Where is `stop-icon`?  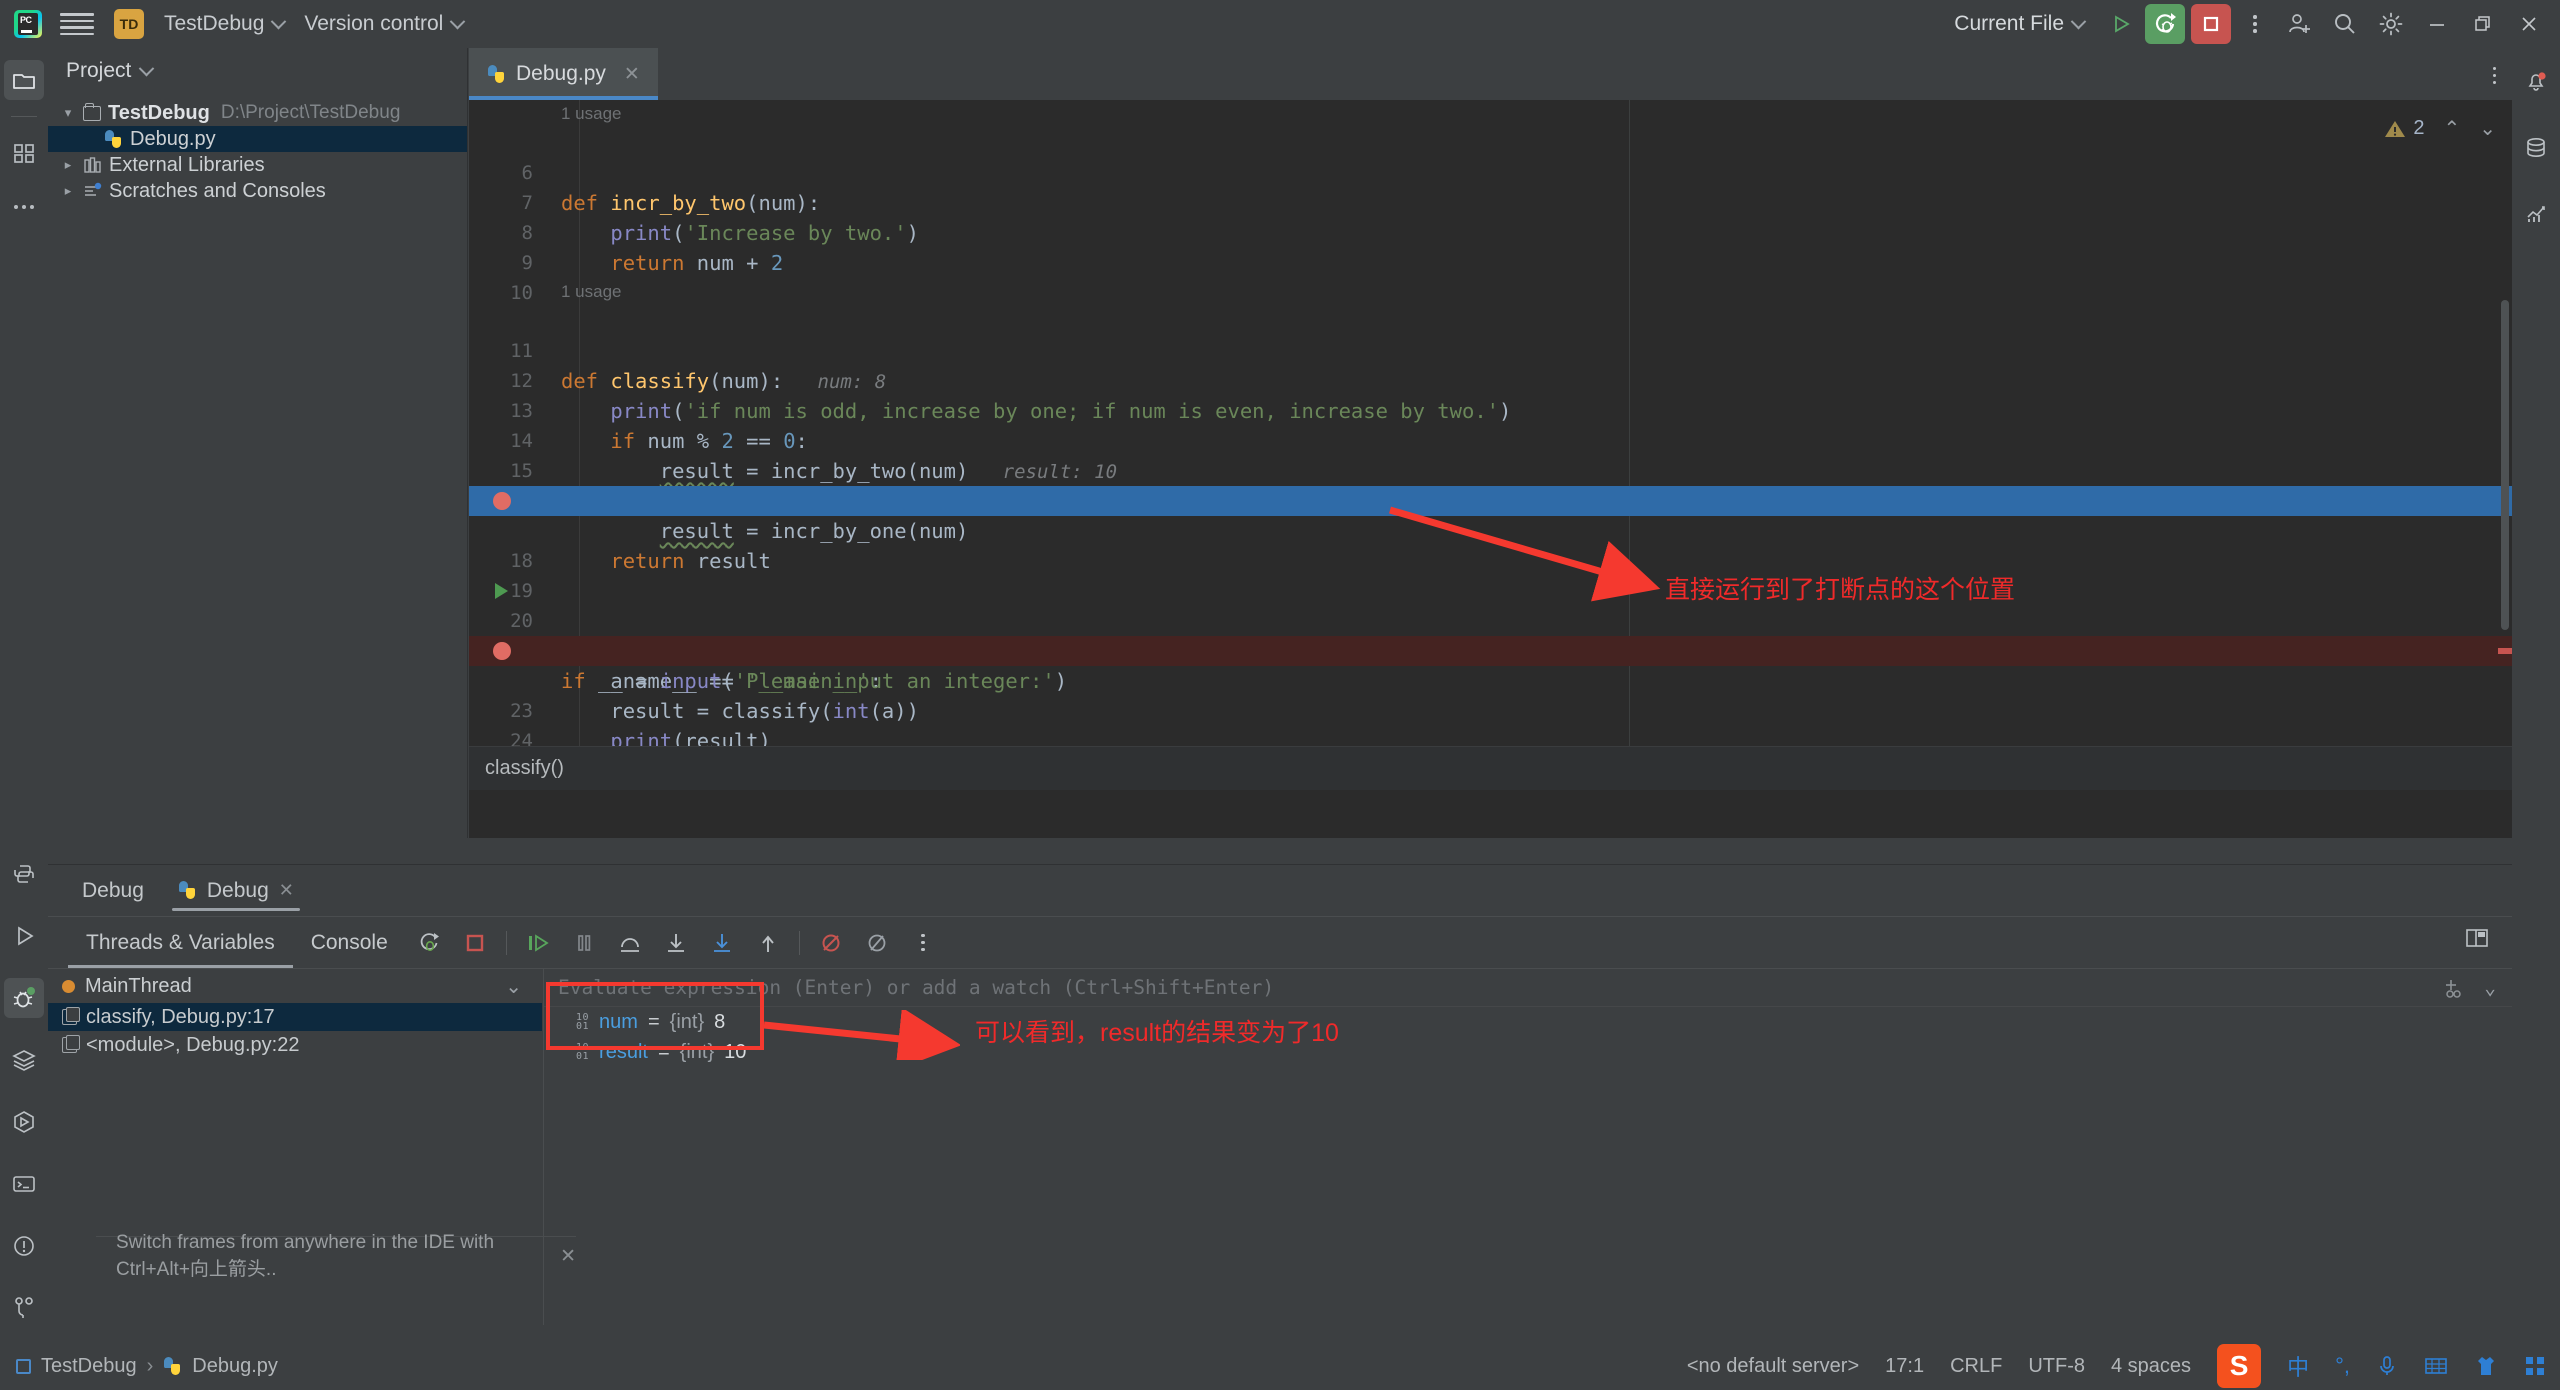
stop-icon is located at coordinates (475, 943).